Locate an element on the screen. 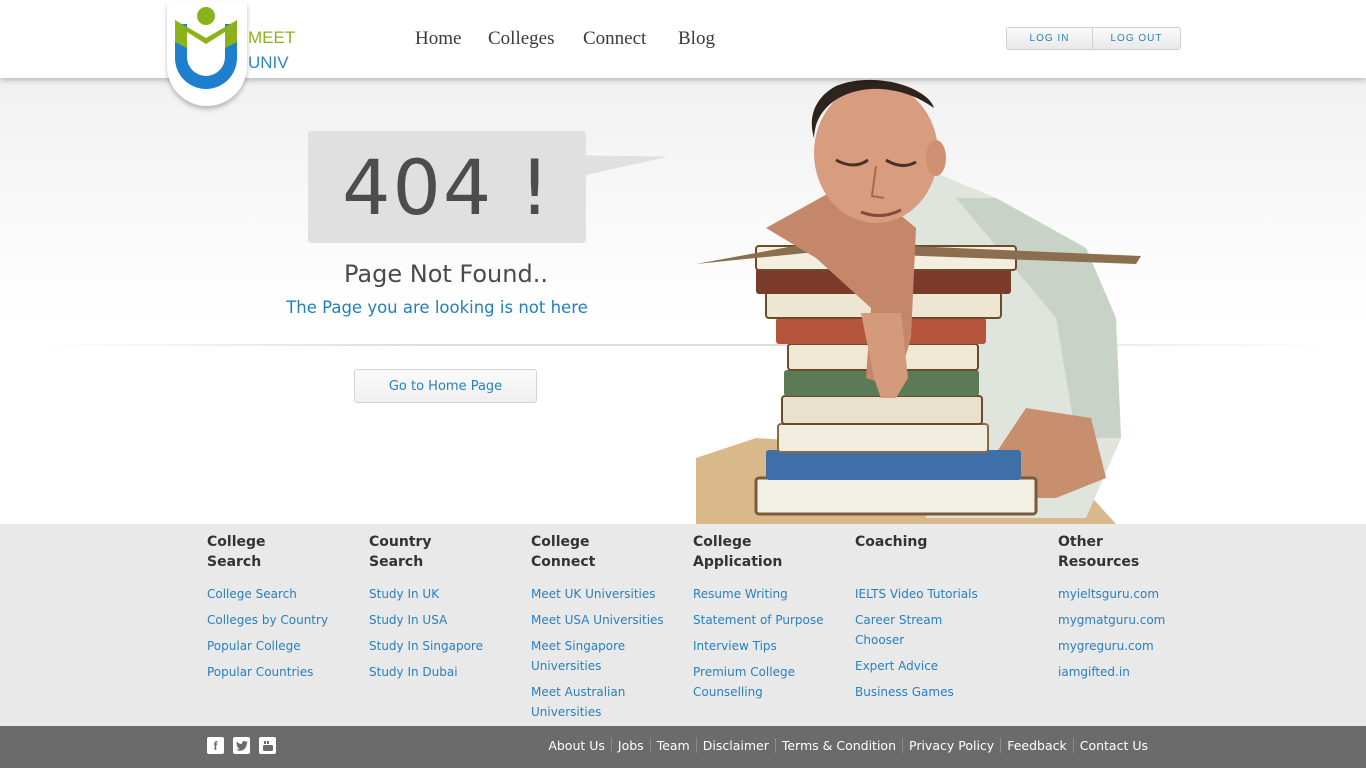 The image size is (1366, 768). speech-bubble-tail is located at coordinates (626, 161).